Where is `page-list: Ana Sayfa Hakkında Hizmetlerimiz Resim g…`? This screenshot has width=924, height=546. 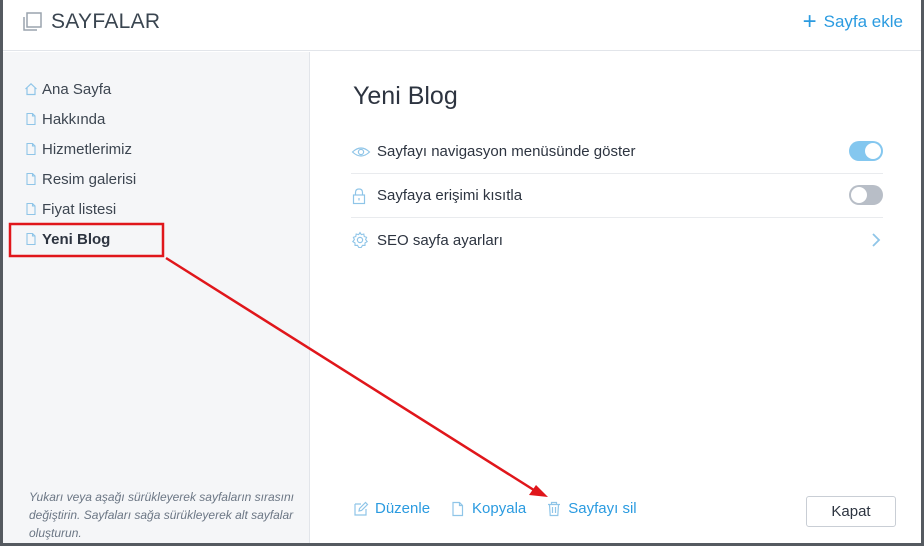
page-list: Ana Sayfa Hakkında Hizmetlerimiz Resim g… is located at coordinates (80, 164).